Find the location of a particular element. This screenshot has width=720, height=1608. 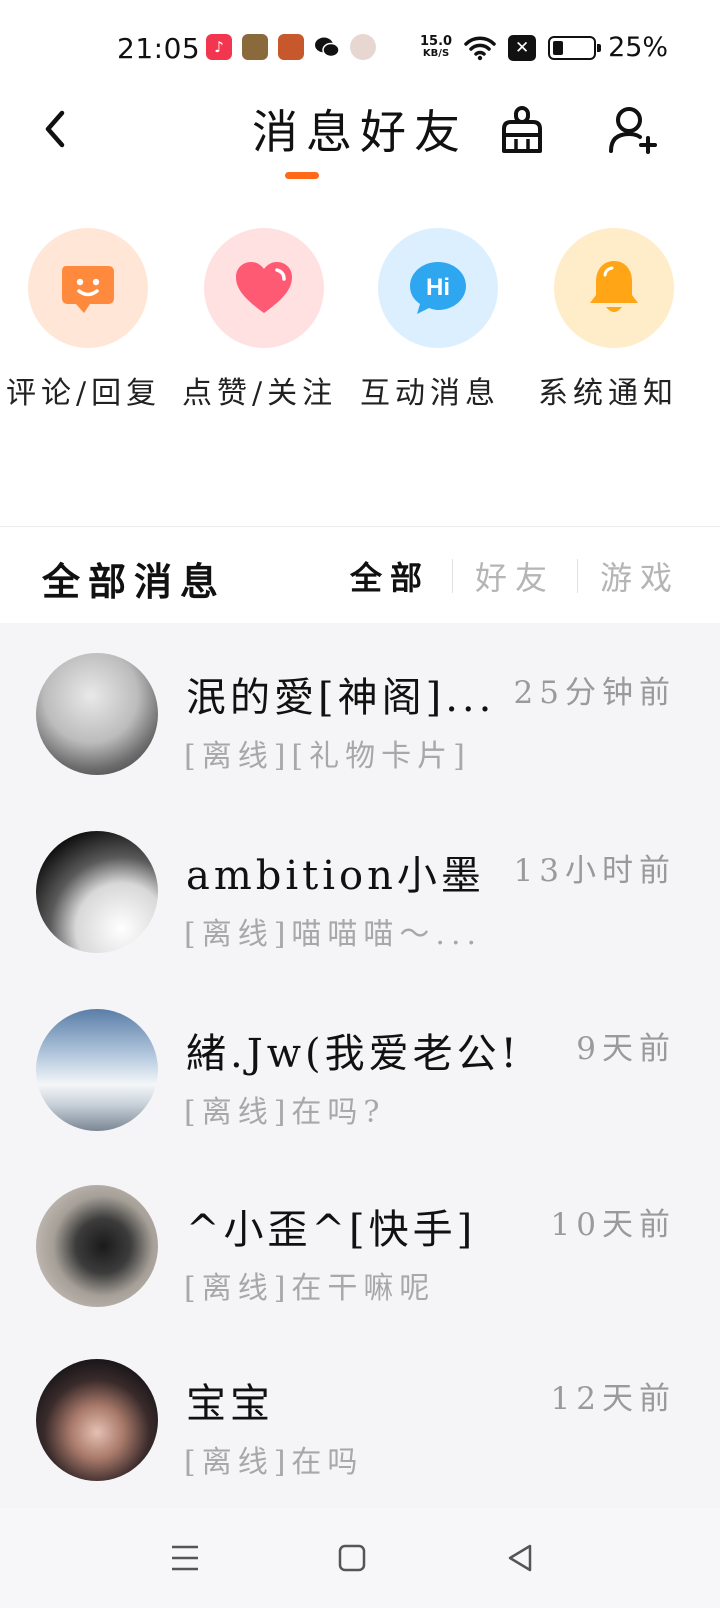

heart-icon is located at coordinates (264, 287).